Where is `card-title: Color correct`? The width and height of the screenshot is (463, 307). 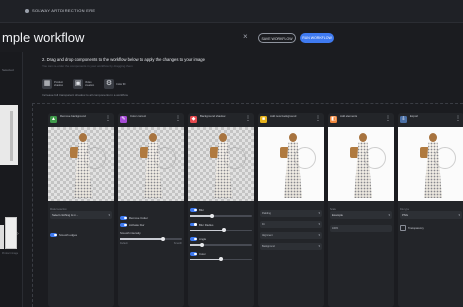 card-title: Color correct is located at coordinates (138, 116).